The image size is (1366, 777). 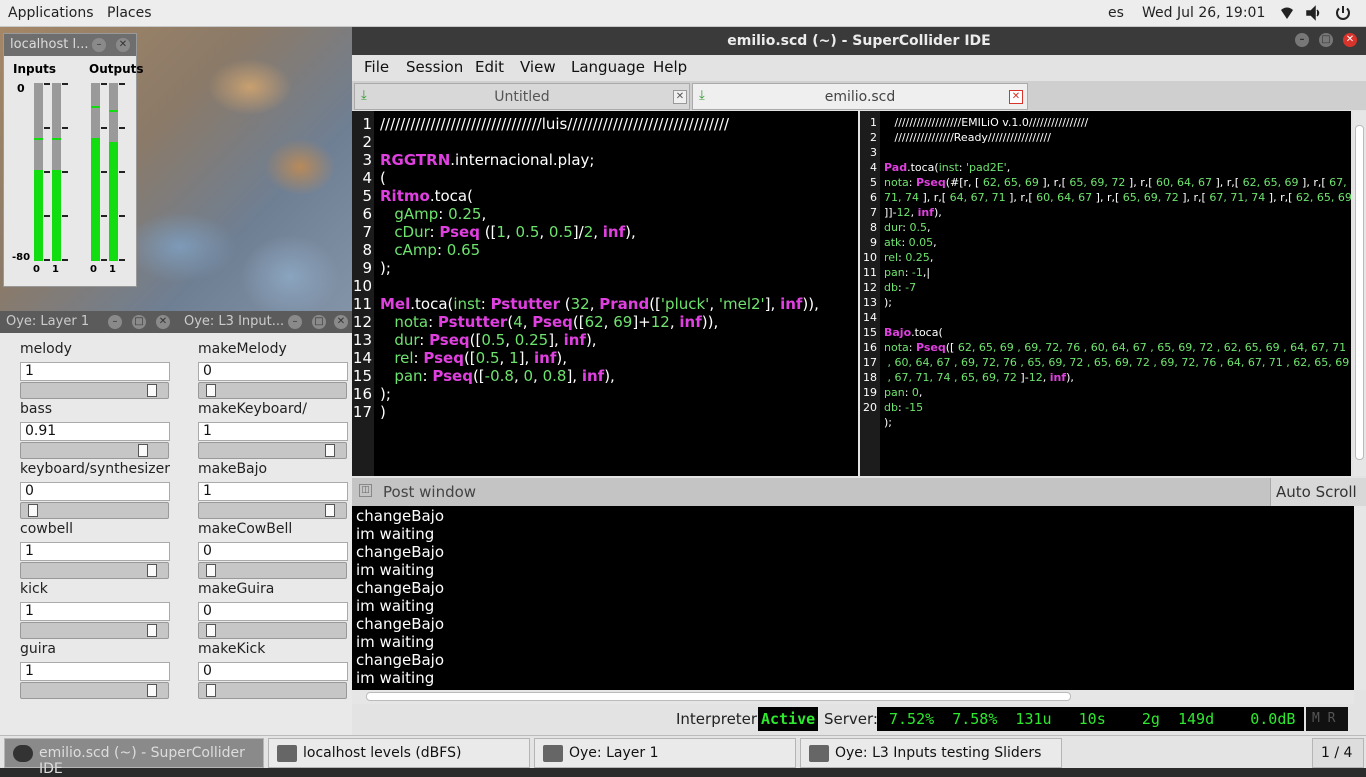 What do you see at coordinates (1287, 13) in the screenshot?
I see `wifi-icon` at bounding box center [1287, 13].